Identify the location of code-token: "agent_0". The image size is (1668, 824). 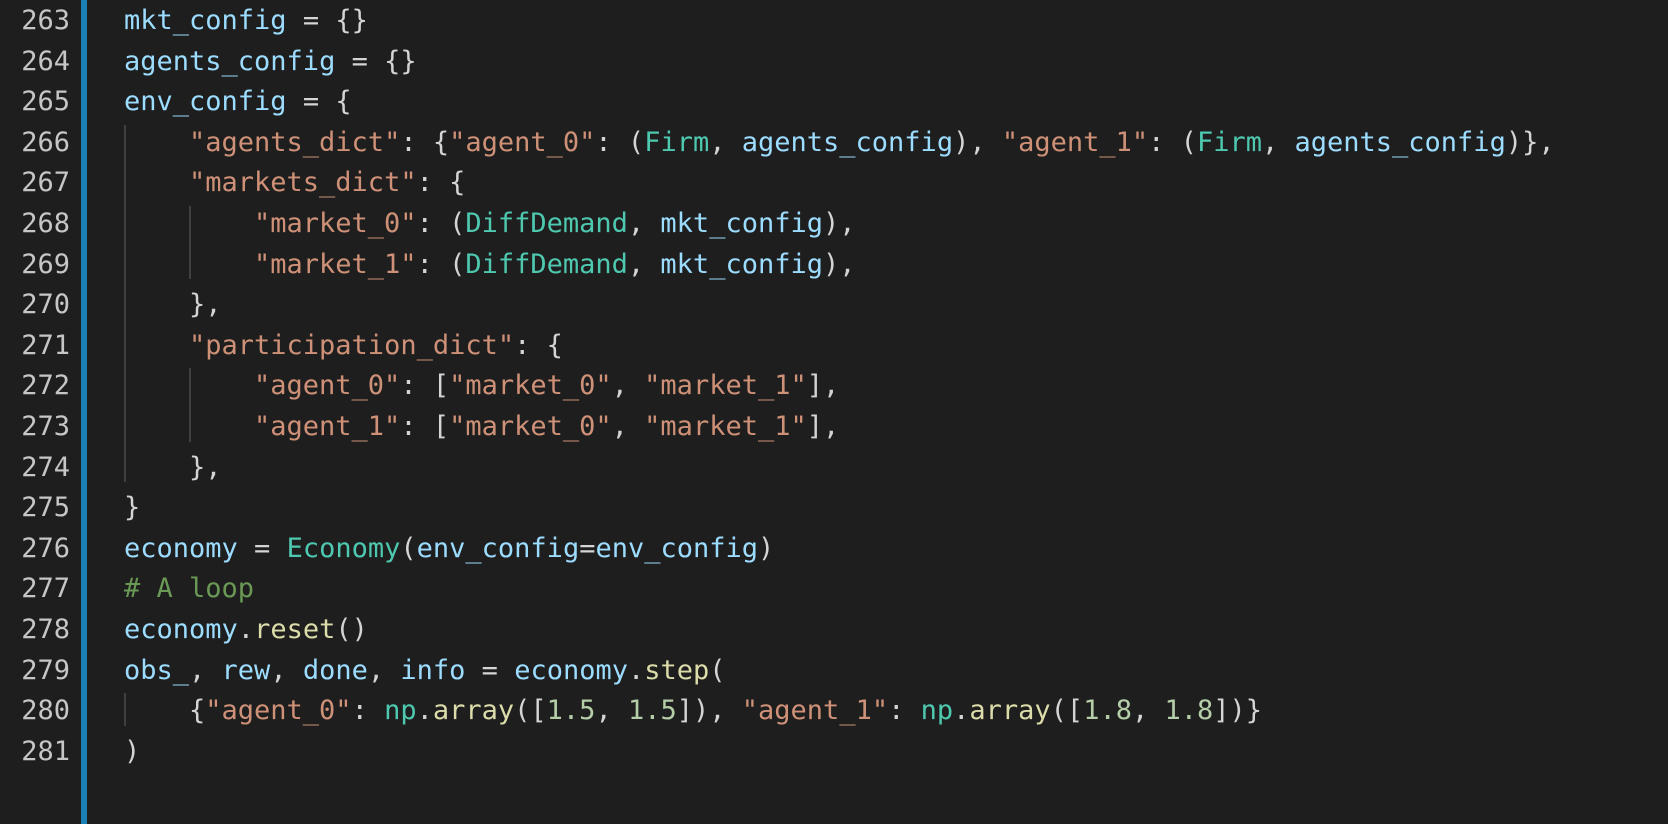
(278, 711).